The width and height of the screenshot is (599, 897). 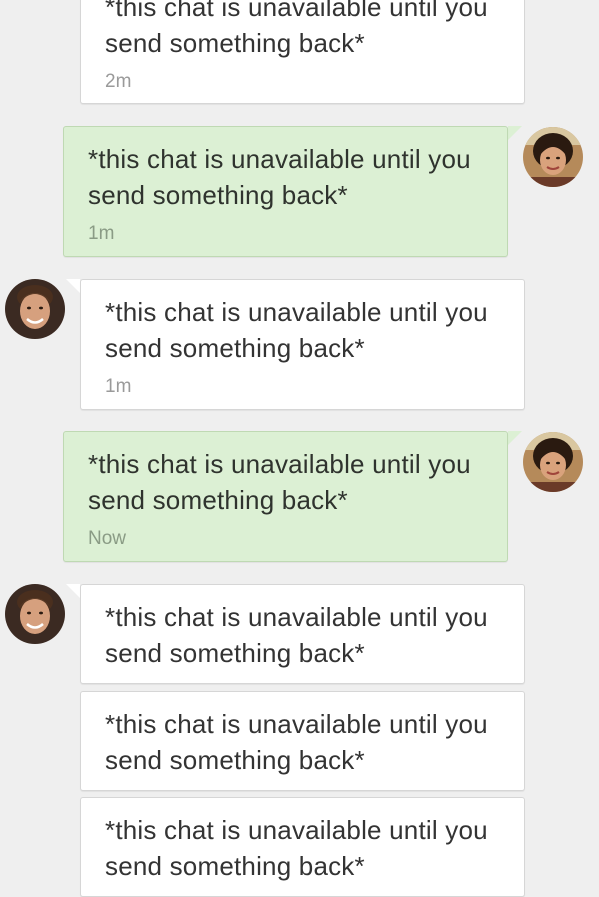 I want to click on message-timestamp: Now, so click(x=107, y=538).